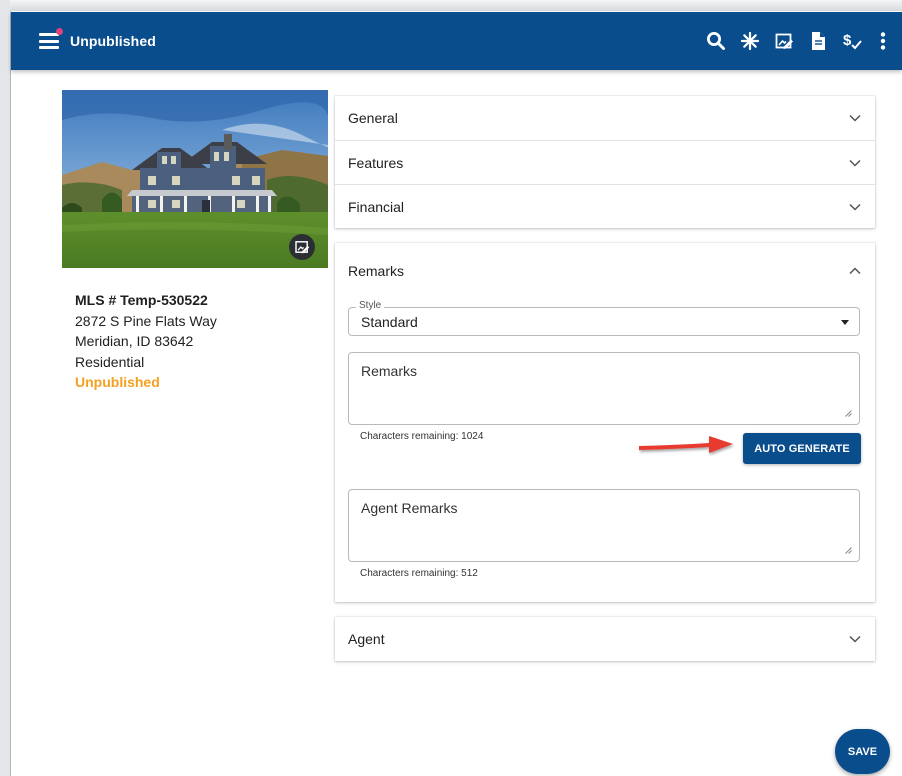 The image size is (902, 776). What do you see at coordinates (146, 320) in the screenshot?
I see `street-address: 2872 S Pine Flats Way` at bounding box center [146, 320].